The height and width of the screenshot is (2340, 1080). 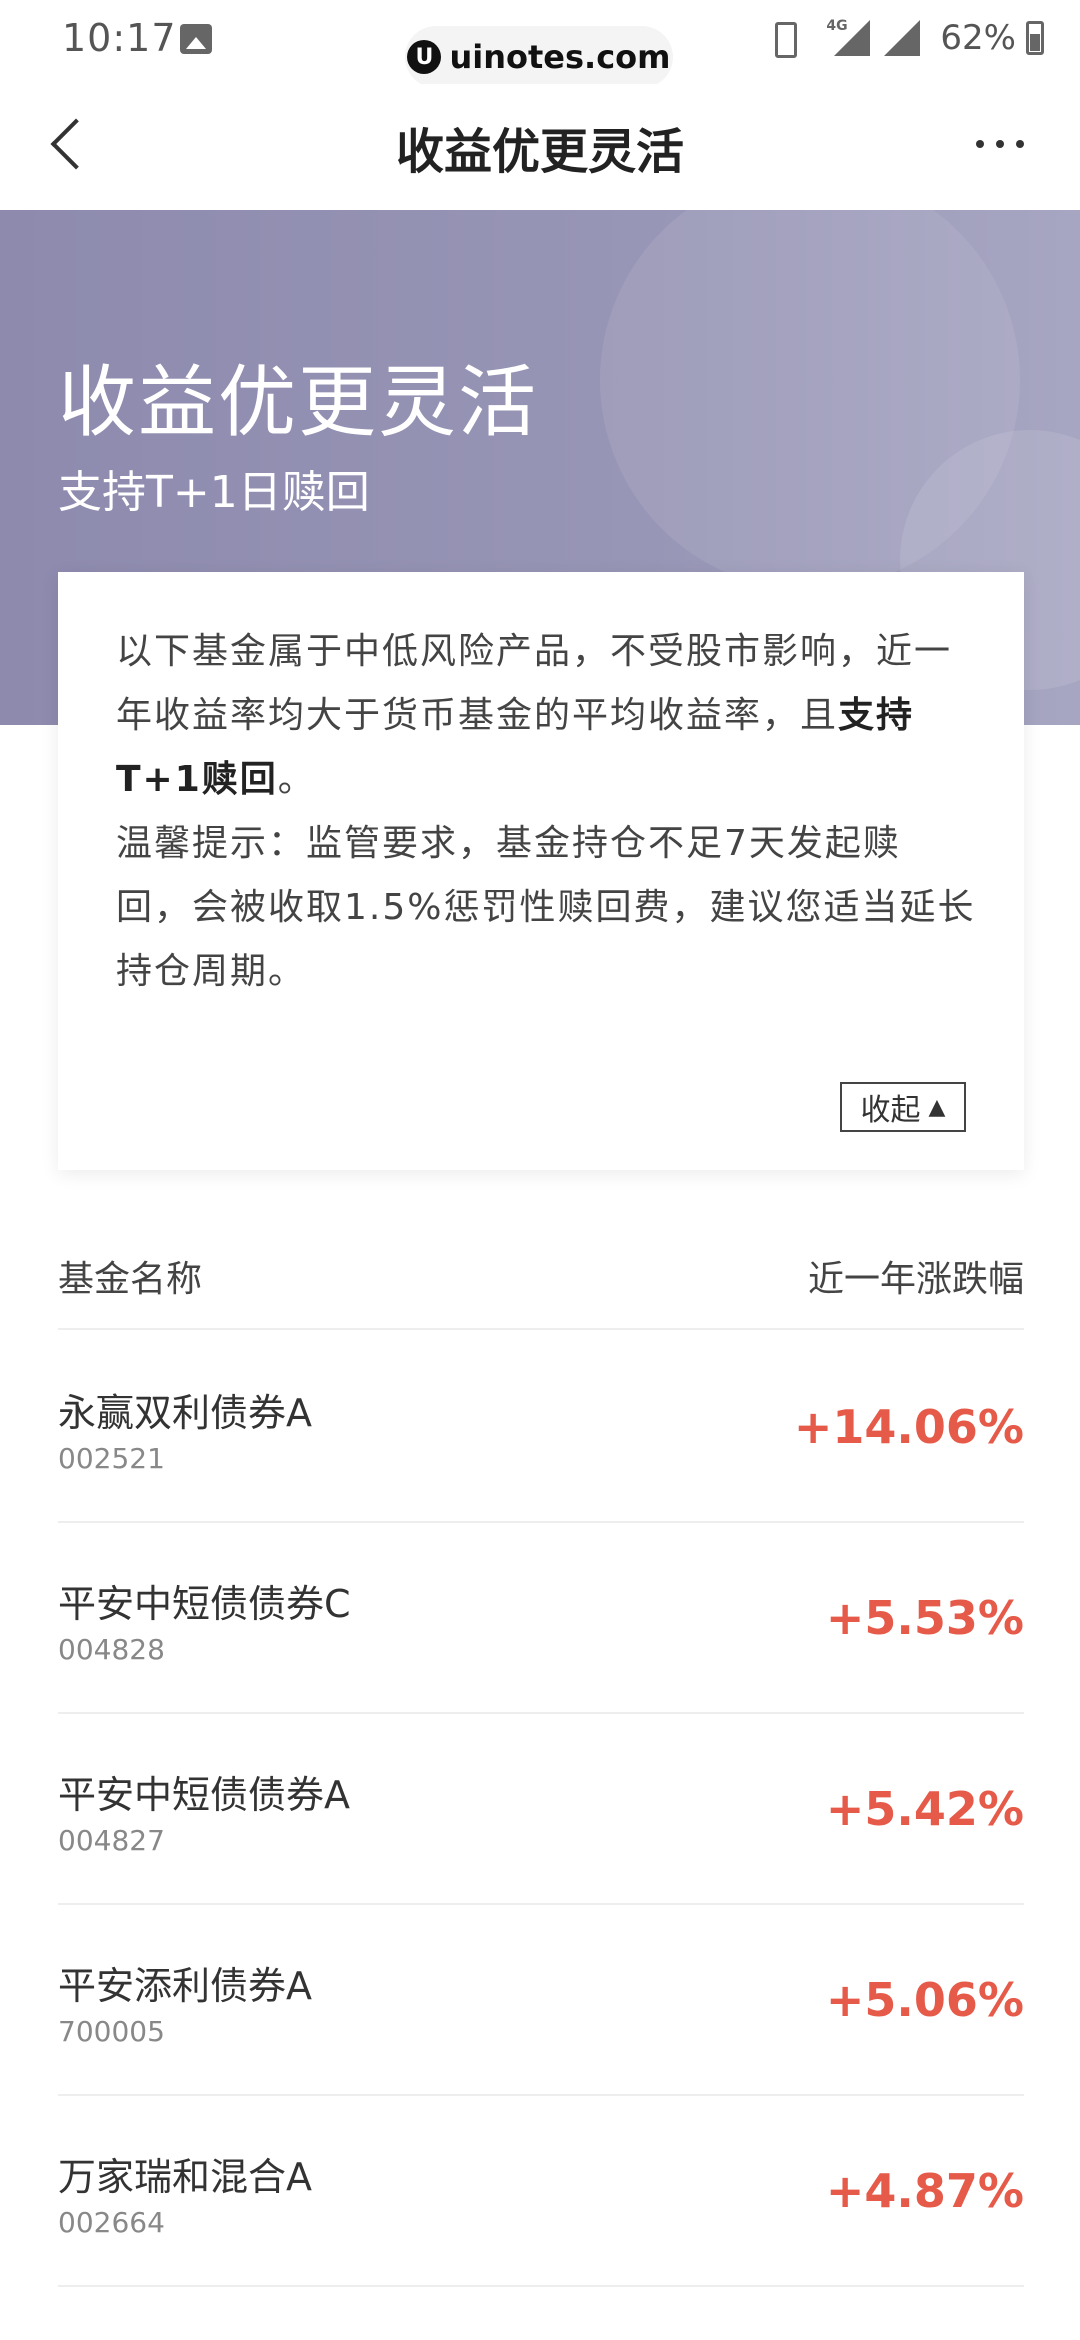 I want to click on collapse-label: 收起, so click(x=890, y=1110).